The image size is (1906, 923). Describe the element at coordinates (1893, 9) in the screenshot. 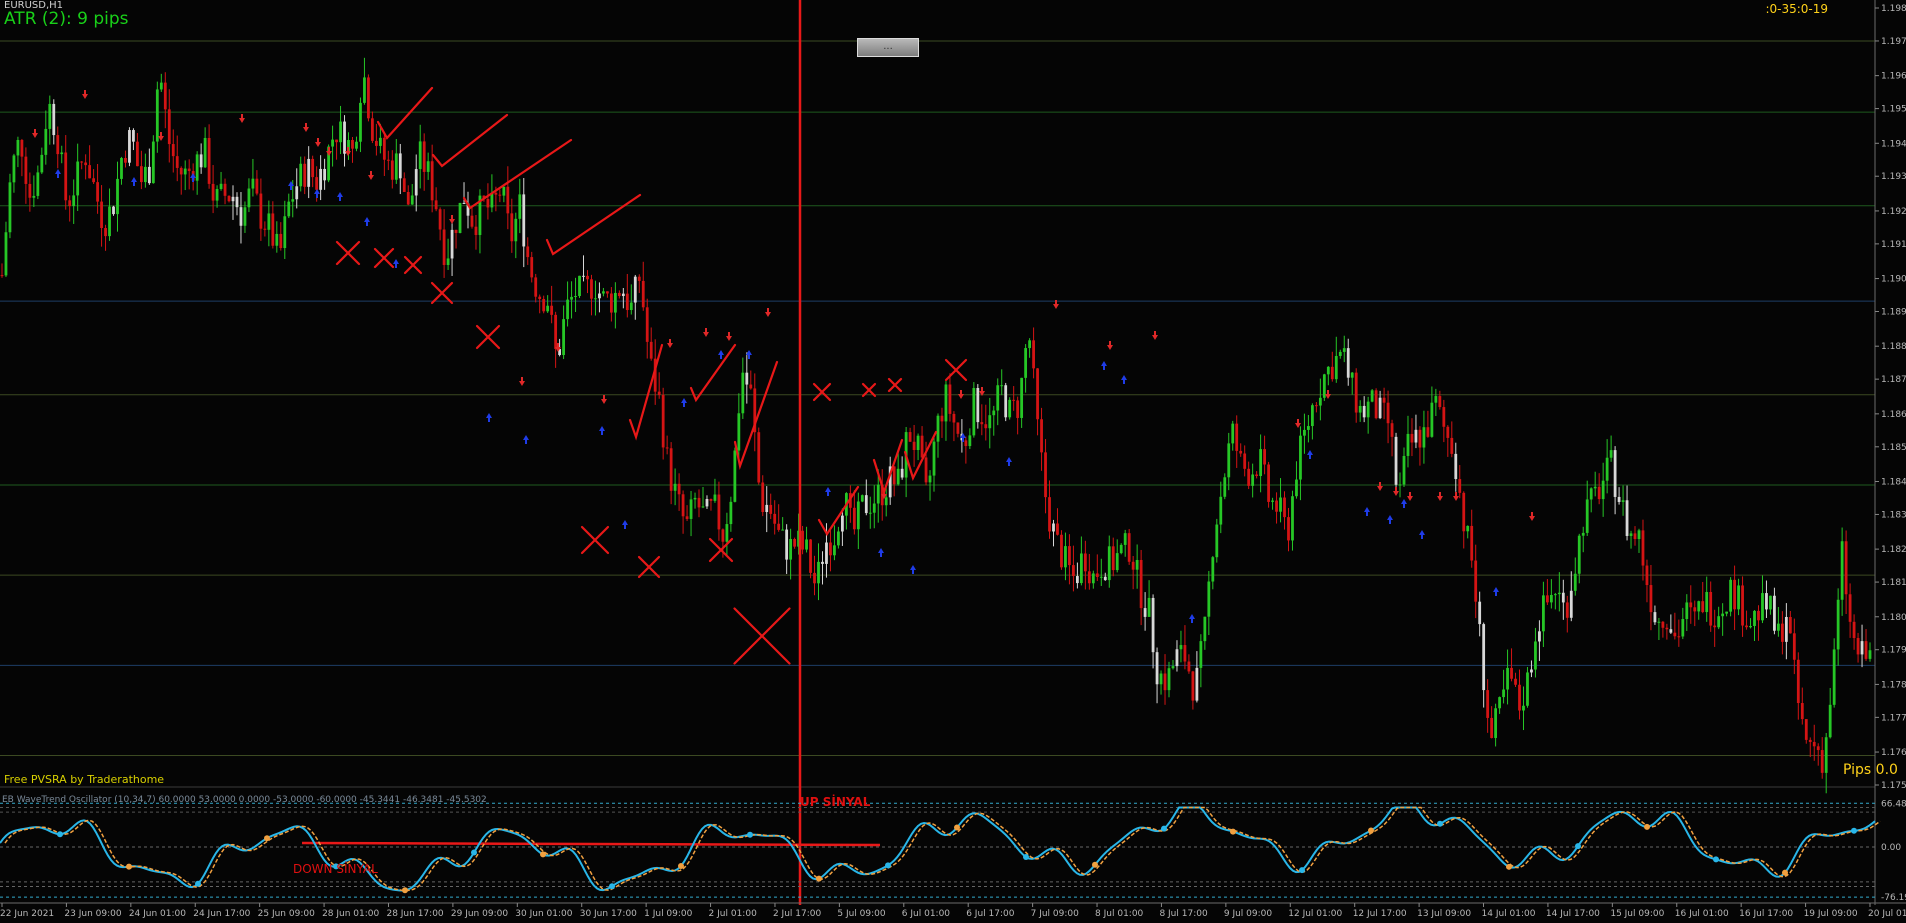

I see `price-tick-label: 1.19820` at that location.